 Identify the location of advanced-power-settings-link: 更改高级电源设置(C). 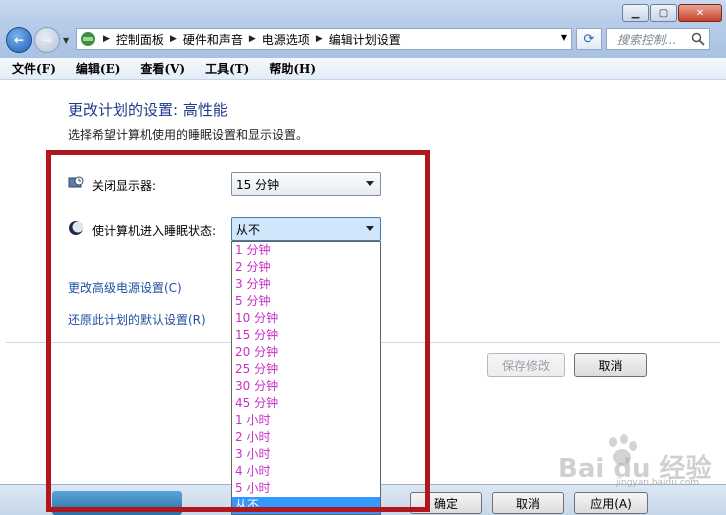
(125, 287).